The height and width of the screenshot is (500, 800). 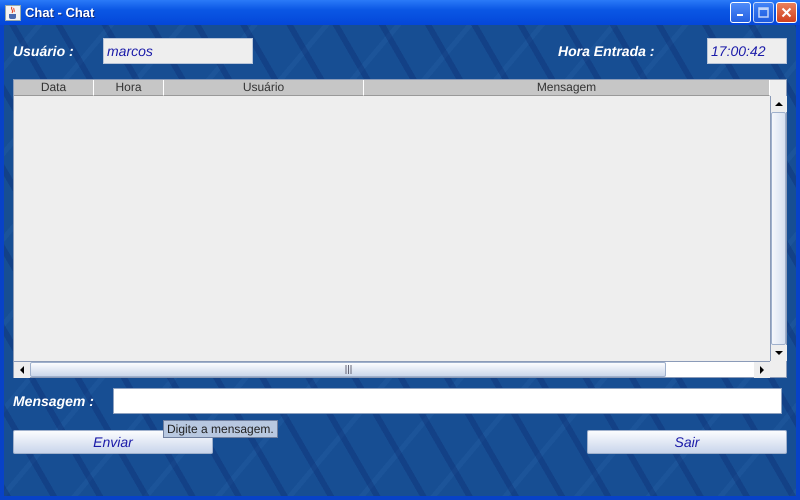 What do you see at coordinates (687, 442) in the screenshot?
I see `exit-button: Sair` at bounding box center [687, 442].